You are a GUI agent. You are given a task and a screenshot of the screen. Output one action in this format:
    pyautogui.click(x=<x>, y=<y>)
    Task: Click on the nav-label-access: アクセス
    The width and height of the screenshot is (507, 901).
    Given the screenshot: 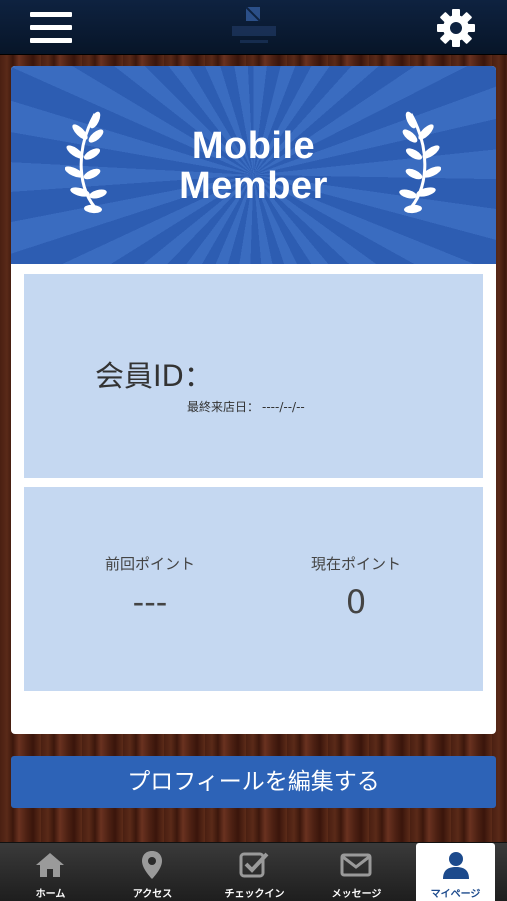 What is the action you would take?
    pyautogui.click(x=152, y=894)
    